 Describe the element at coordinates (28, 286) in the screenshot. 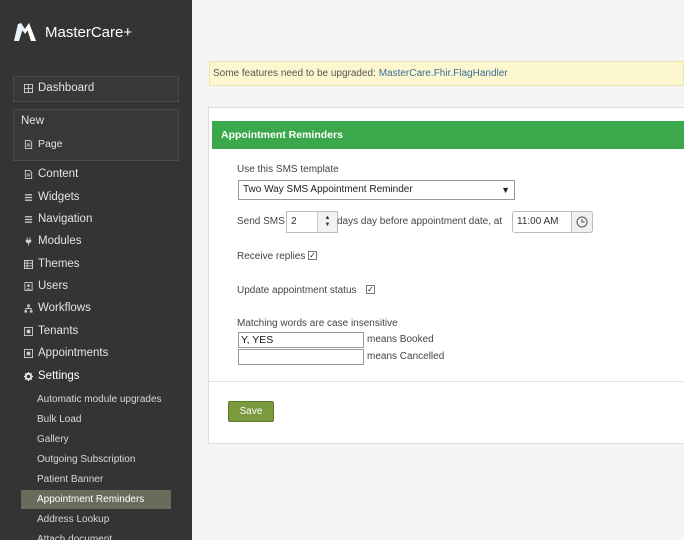

I see `user-icon` at that location.